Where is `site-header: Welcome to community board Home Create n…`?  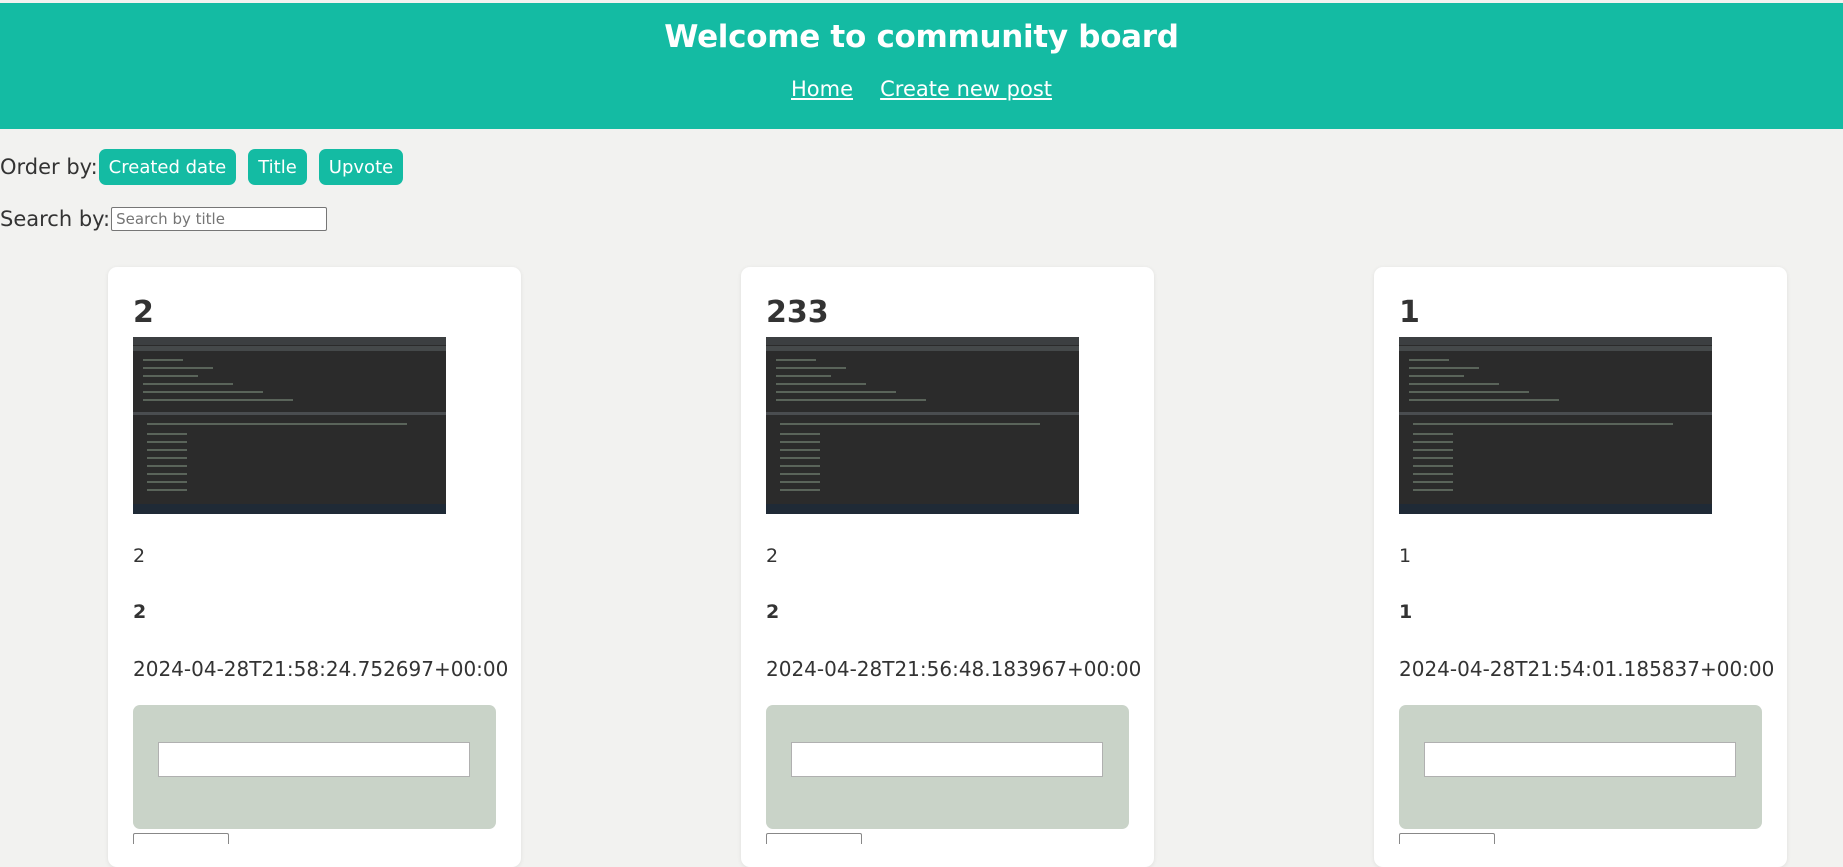
site-header: Welcome to community board Home Create n… is located at coordinates (921, 66).